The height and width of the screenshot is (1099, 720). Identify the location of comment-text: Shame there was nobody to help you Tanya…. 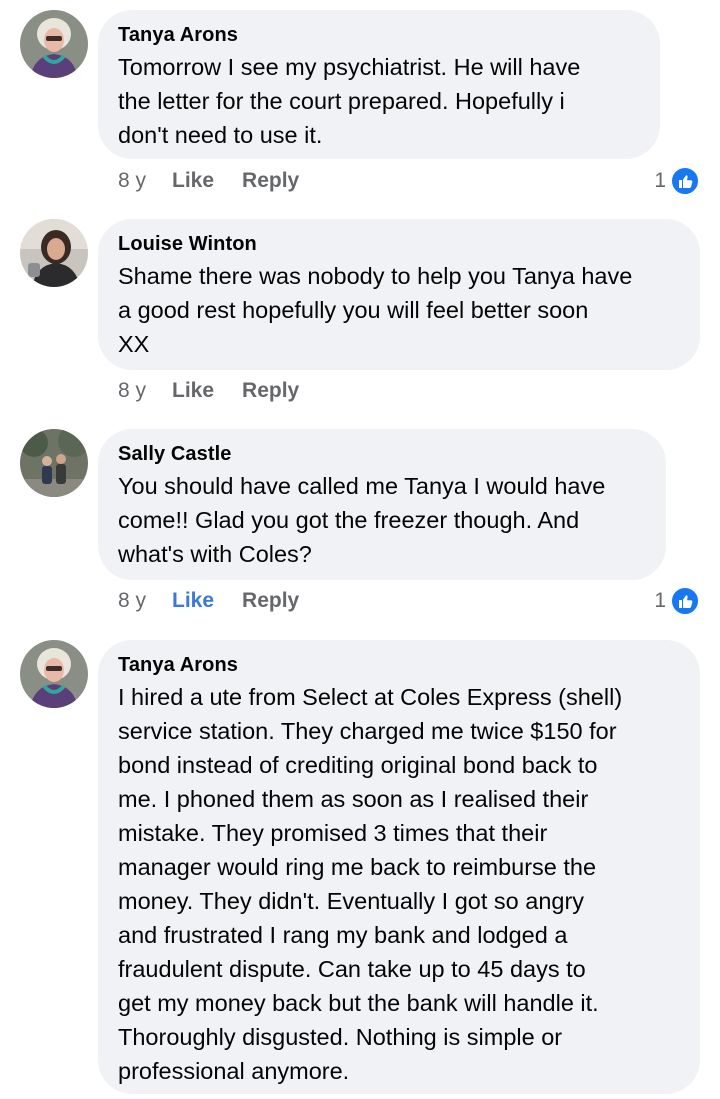
(375, 310).